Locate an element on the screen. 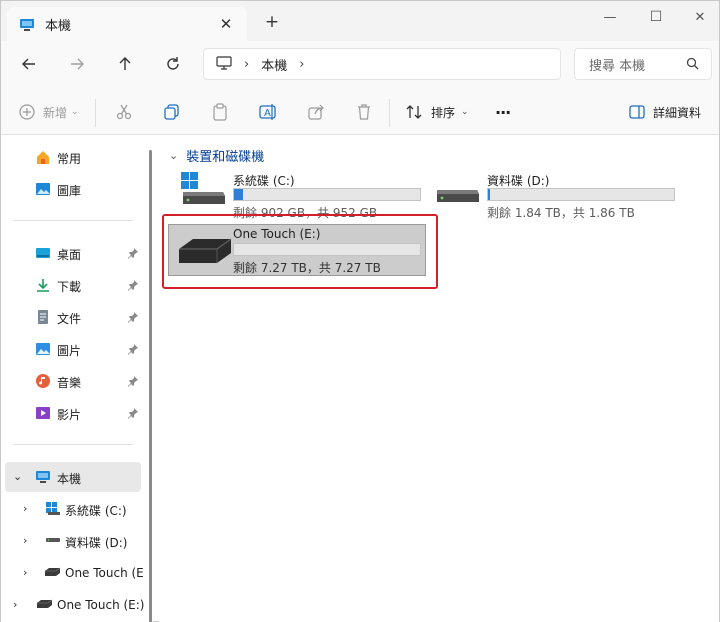 This screenshot has width=720, height=622. rename-button: A is located at coordinates (268, 112).